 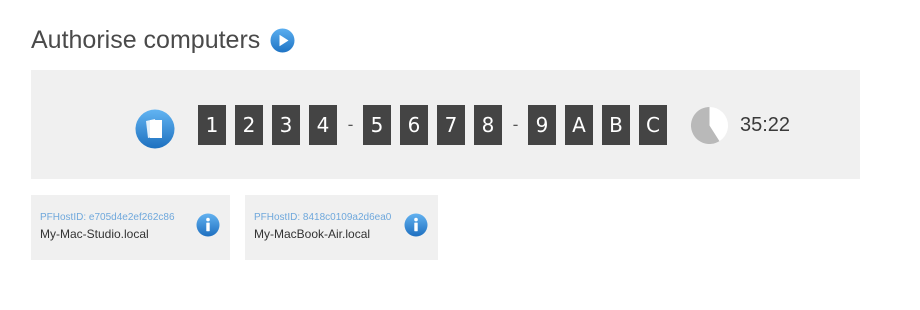 I want to click on authorisation-code: 1 2 3 4 - 5 6 7 8 - 9 A B C, so click(x=432, y=125).